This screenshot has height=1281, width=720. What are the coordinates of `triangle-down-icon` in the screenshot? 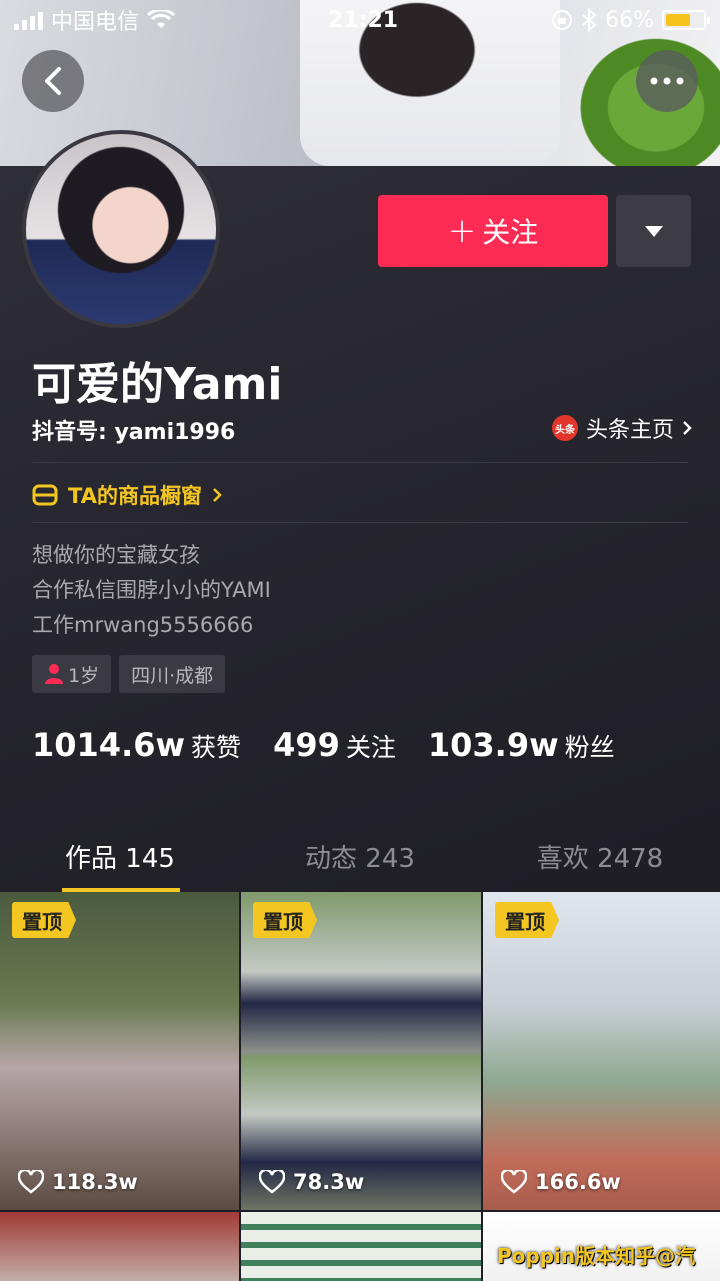 It's located at (653, 231).